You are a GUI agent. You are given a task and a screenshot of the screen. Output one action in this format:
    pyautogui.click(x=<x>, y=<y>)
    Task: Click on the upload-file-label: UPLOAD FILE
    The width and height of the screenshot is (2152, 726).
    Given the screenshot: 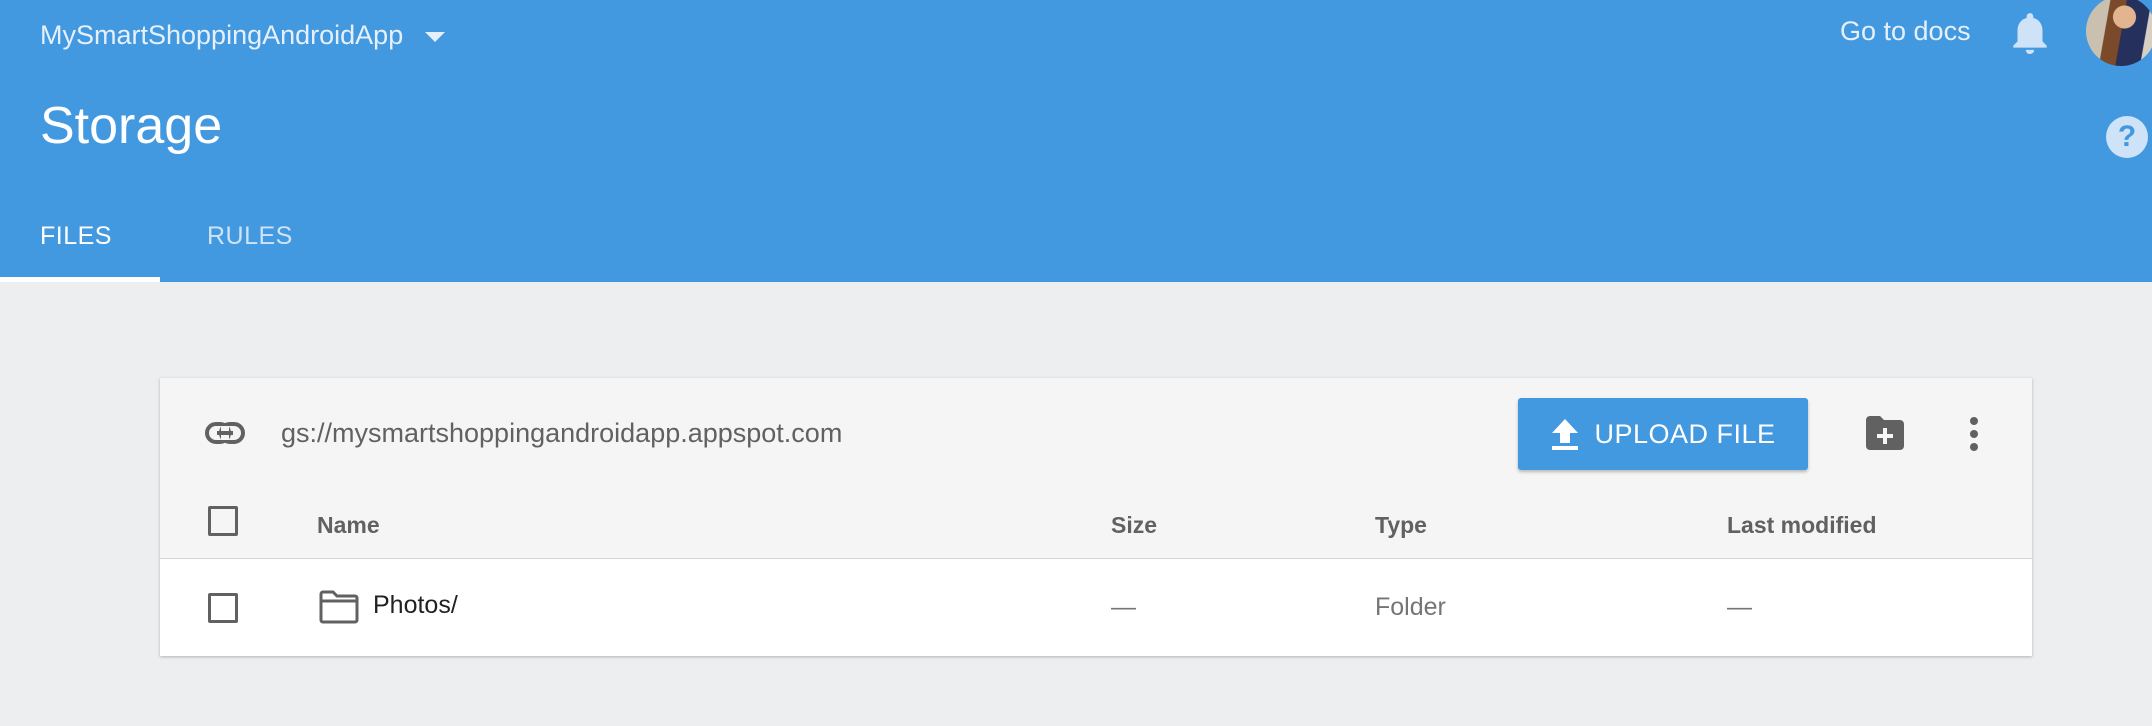 What is the action you would take?
    pyautogui.click(x=1685, y=433)
    